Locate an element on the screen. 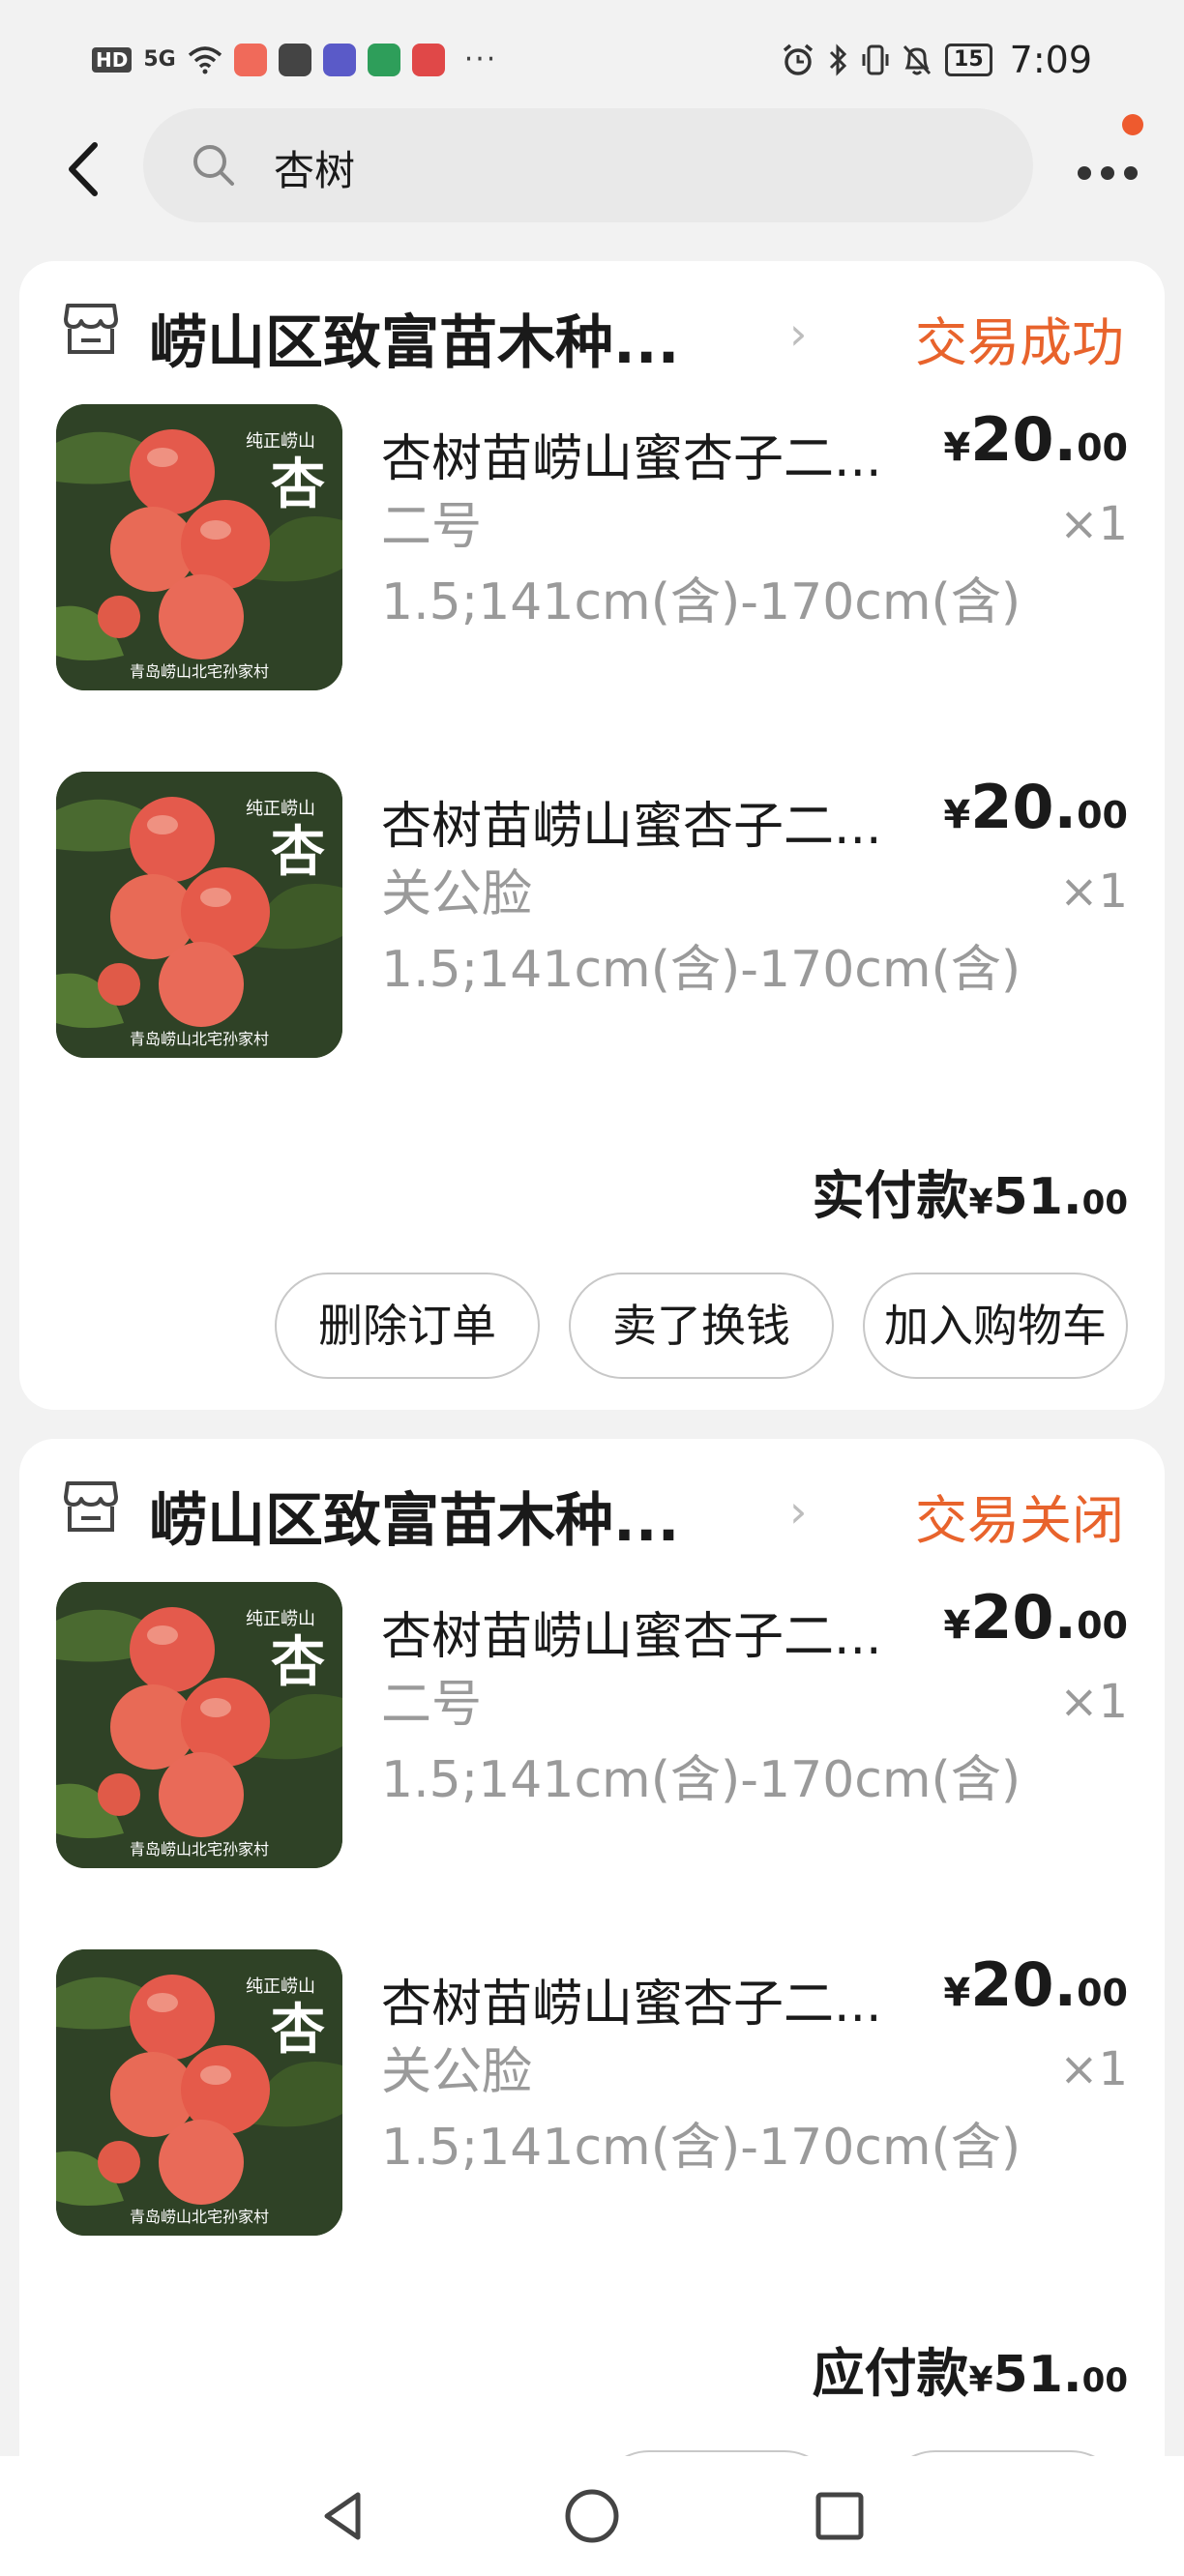 This screenshot has height=2576, width=1184. battery-icon: 15 is located at coordinates (968, 60).